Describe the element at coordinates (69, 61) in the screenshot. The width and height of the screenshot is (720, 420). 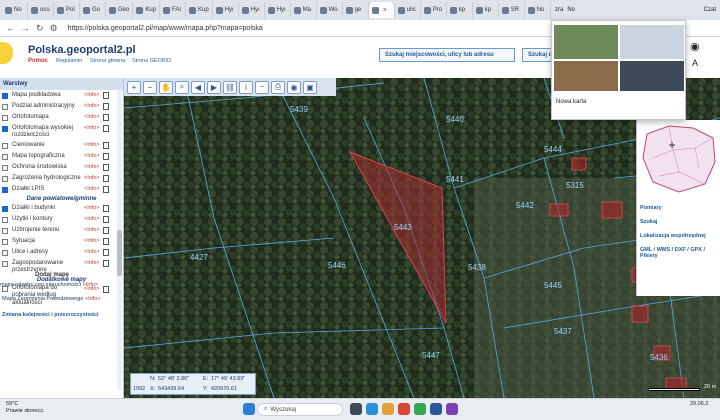
I see `regulations-link: Regulamin` at that location.